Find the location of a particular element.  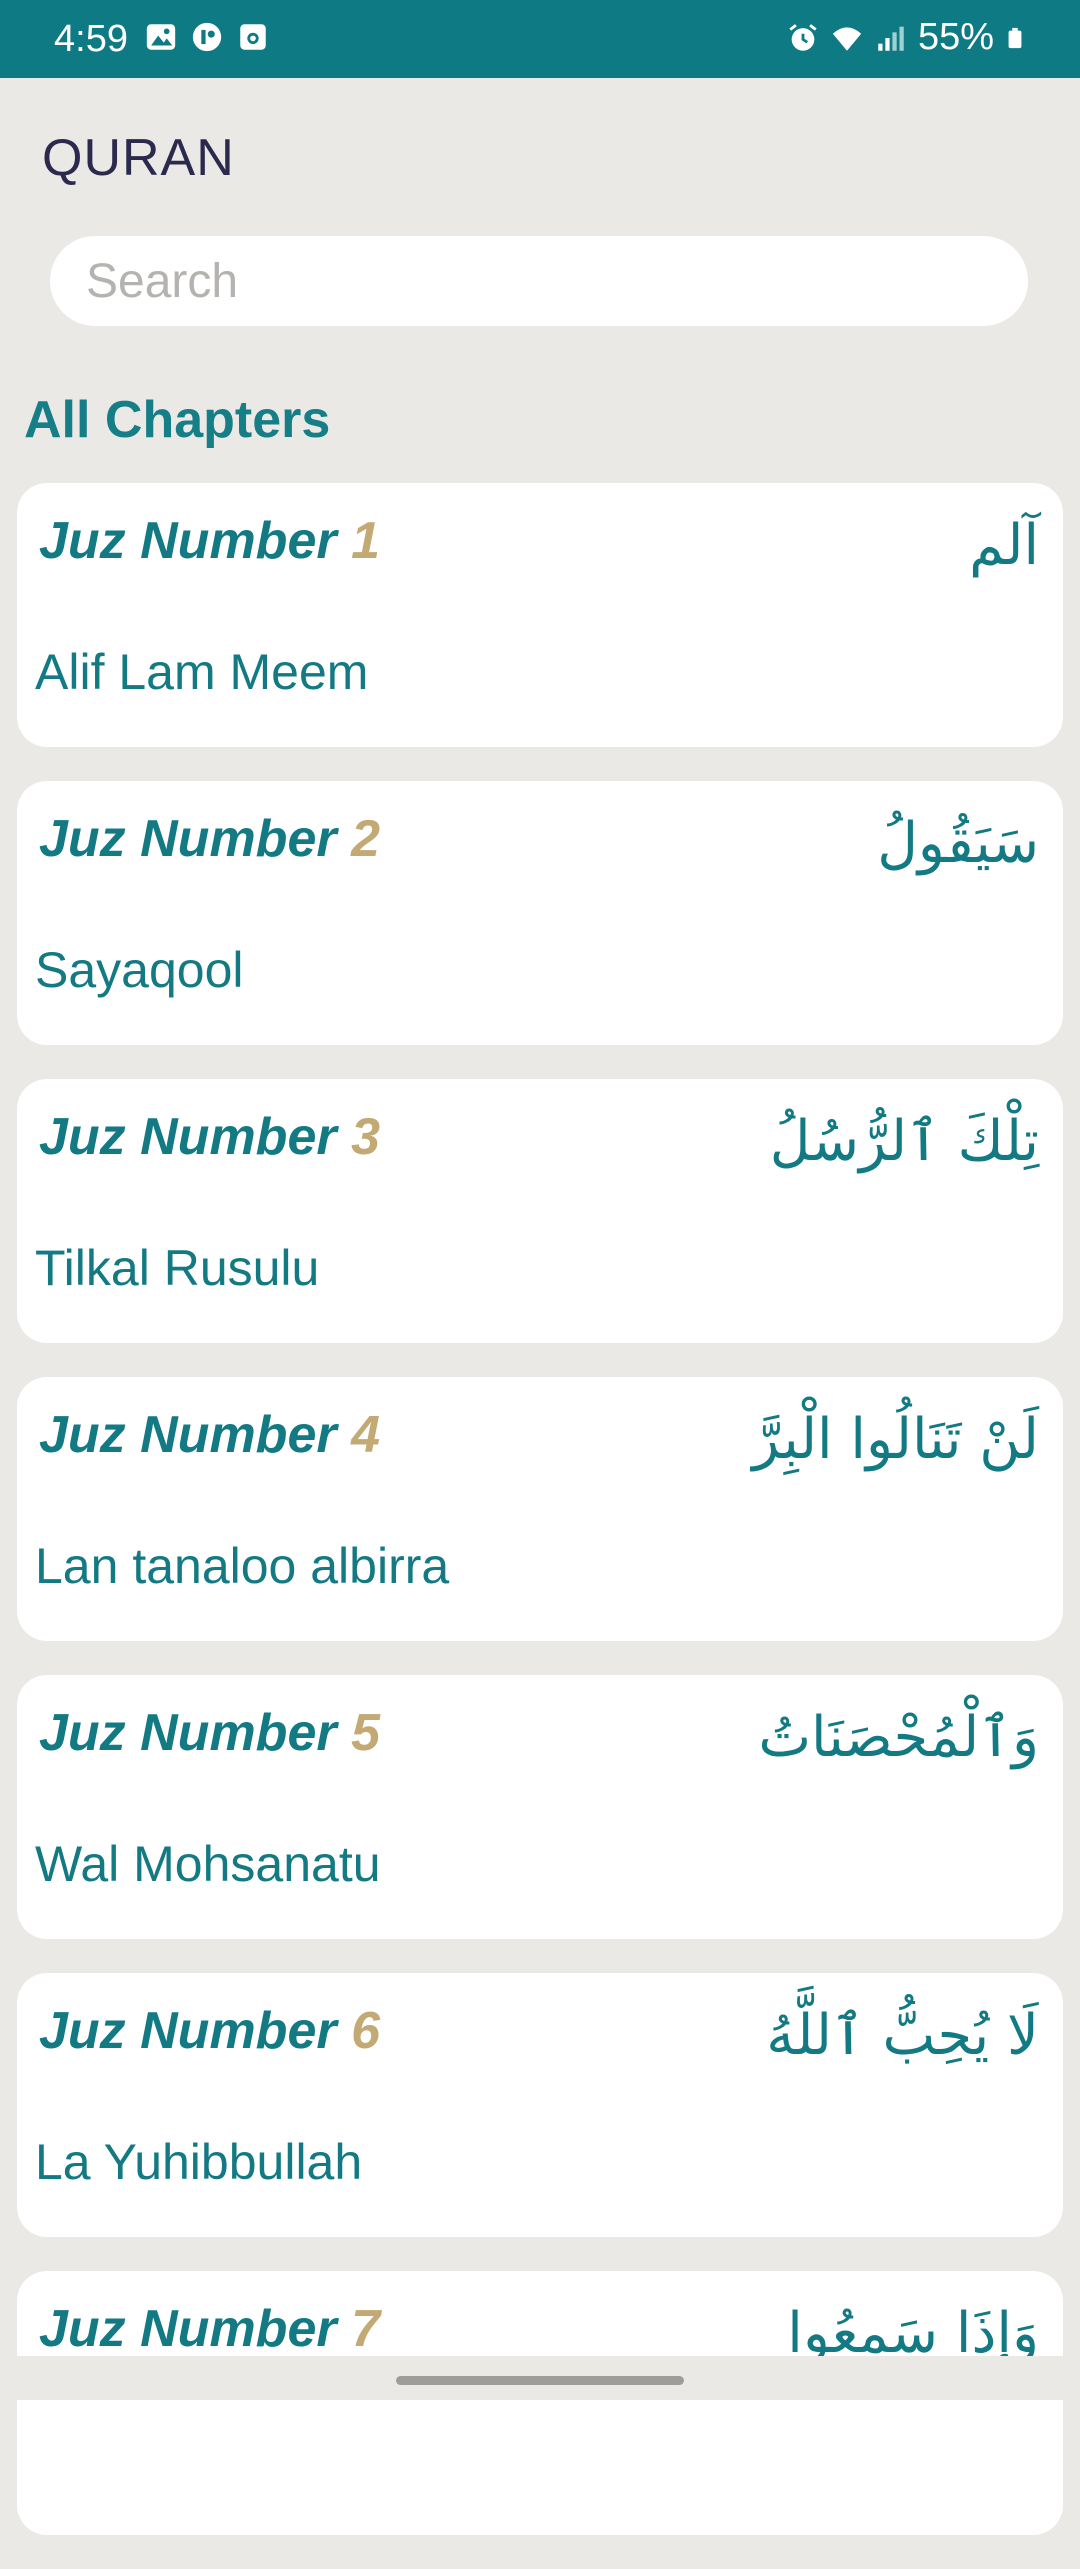

juz-arabic-title: سَيَقُولُ is located at coordinates (958, 843).